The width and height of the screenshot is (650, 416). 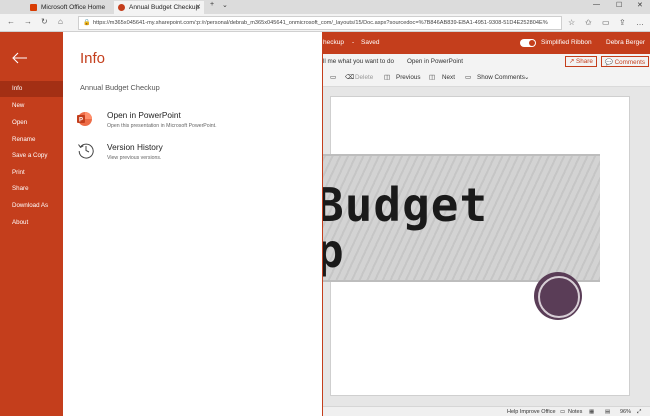 What do you see at coordinates (84, 119) in the screenshot?
I see `powerpoint-icon: P` at bounding box center [84, 119].